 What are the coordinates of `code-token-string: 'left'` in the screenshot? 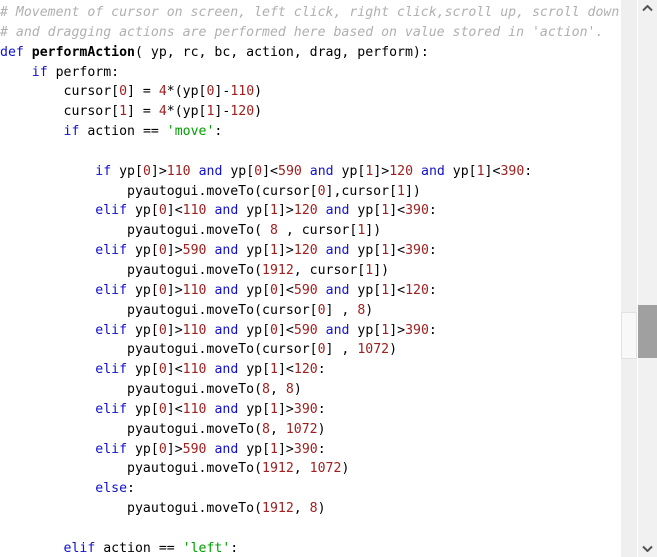 It's located at (206, 548).